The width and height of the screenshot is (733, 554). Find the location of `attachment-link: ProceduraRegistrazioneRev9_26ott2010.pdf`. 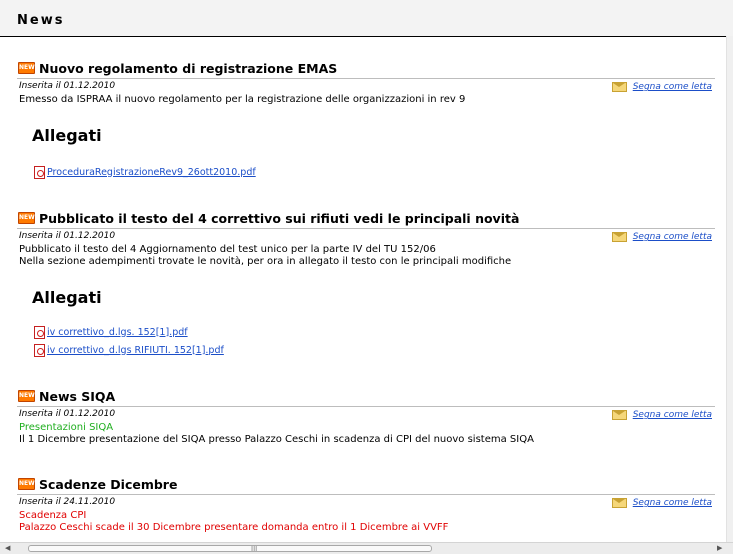

attachment-link: ProceduraRegistrazioneRev9_26ott2010.pdf is located at coordinates (145, 172).